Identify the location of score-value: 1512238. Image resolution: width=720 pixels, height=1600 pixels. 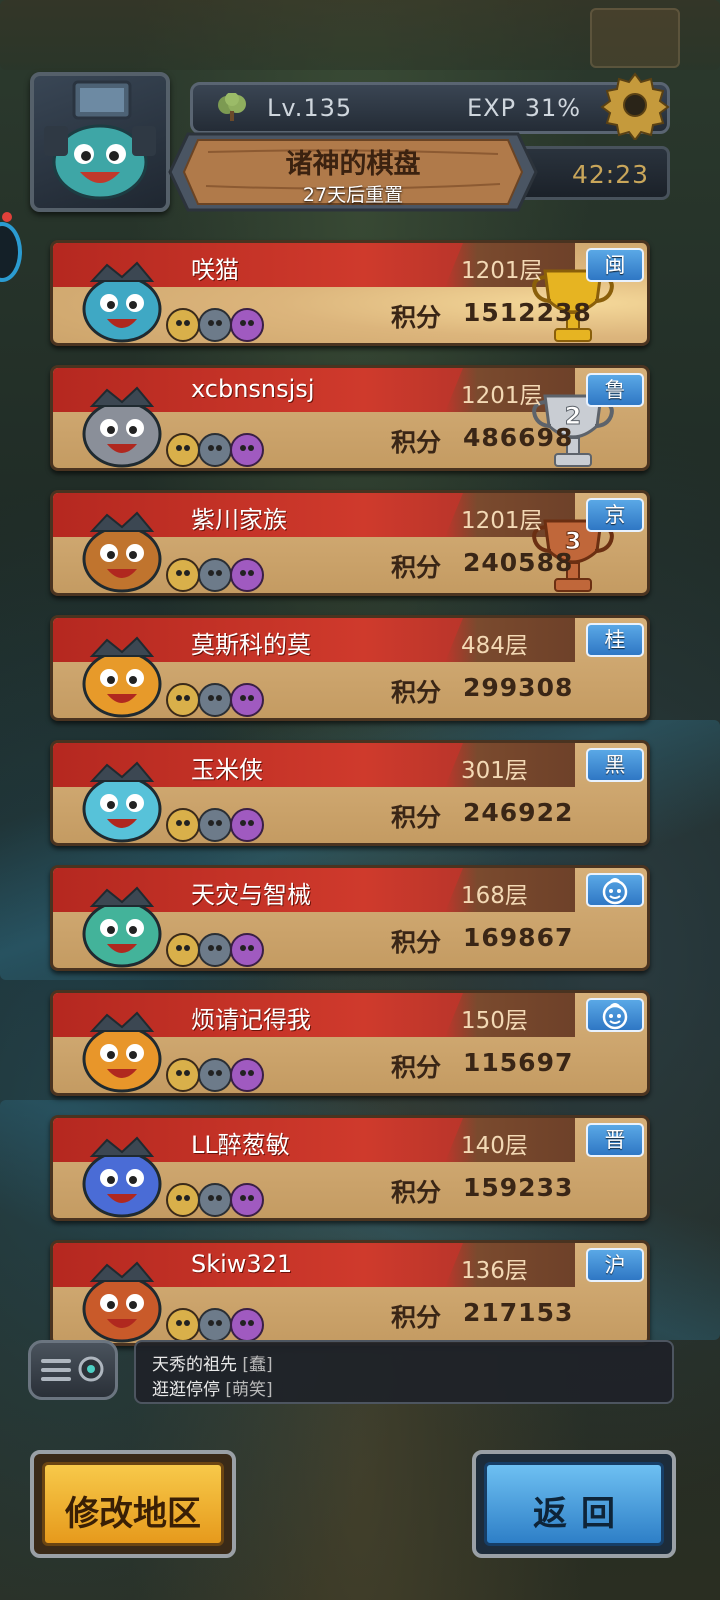
(527, 312).